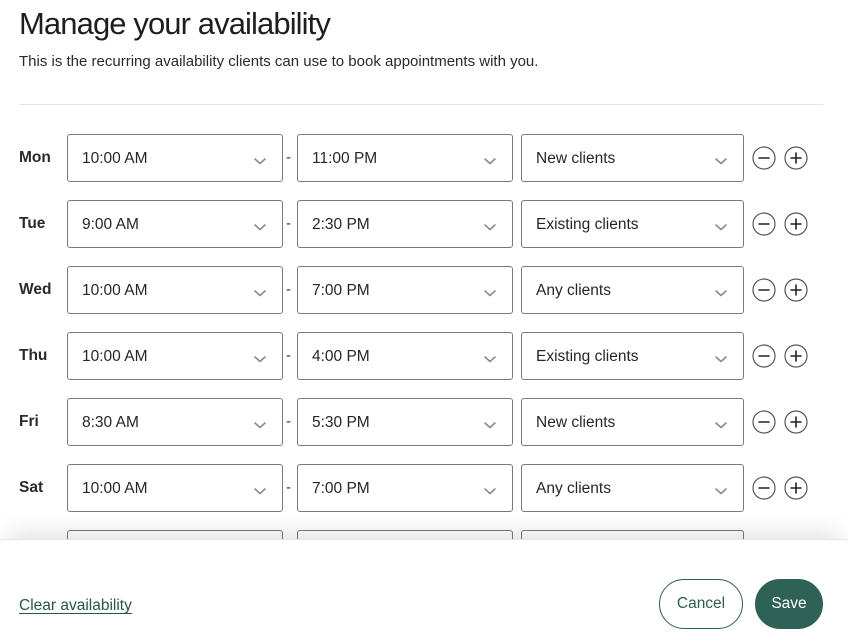 This screenshot has height=642, width=848. I want to click on end-time-select: 5:30 PM, so click(405, 422).